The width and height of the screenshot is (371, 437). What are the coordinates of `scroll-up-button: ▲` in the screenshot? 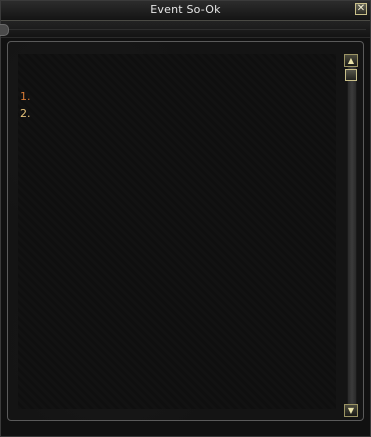 It's located at (351, 60).